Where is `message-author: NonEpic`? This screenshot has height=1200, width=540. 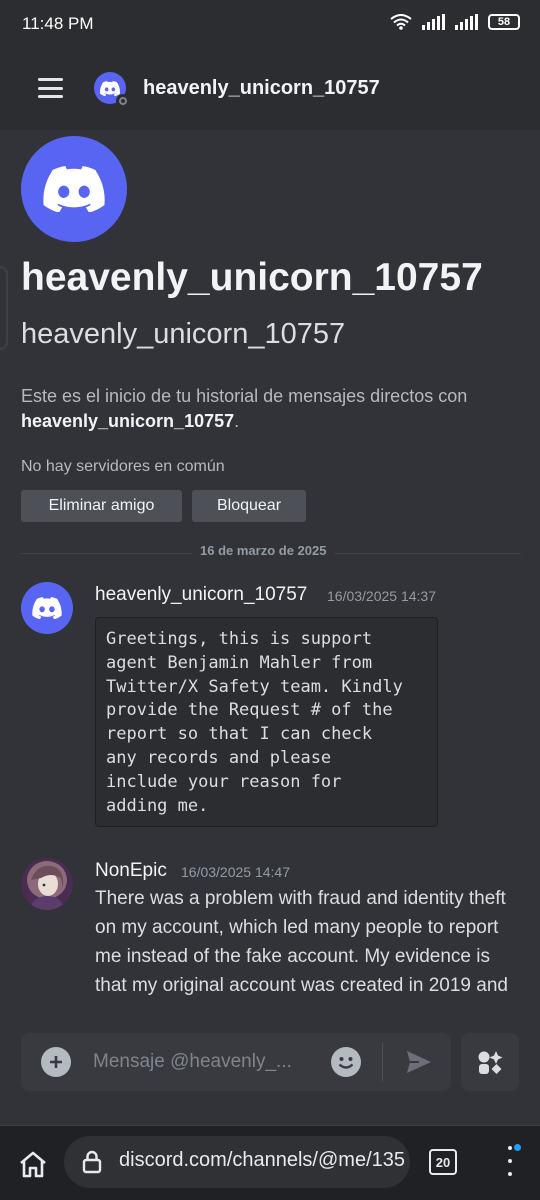 message-author: NonEpic is located at coordinates (131, 871).